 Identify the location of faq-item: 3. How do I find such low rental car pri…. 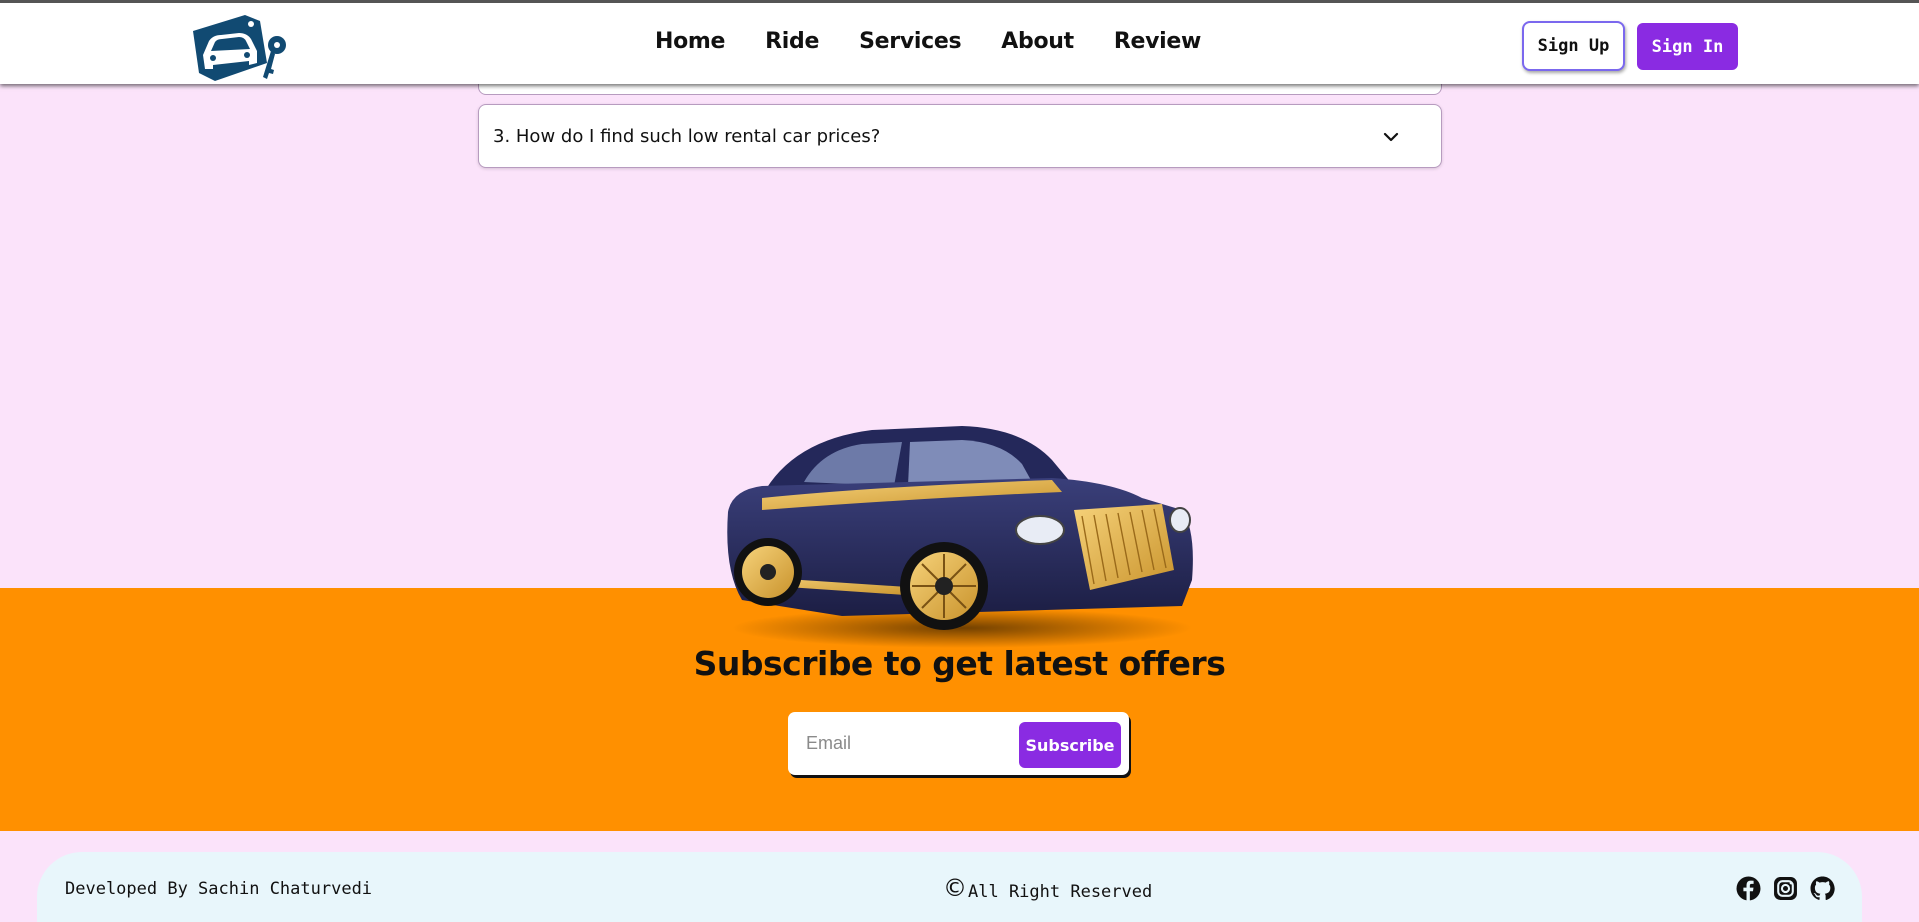
(960, 136).